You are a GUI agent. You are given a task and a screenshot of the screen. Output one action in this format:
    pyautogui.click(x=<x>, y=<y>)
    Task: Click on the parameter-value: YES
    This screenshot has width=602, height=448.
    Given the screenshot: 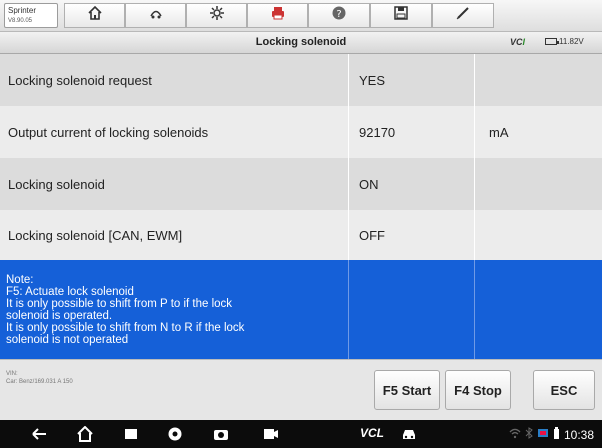 What is the action you would take?
    pyautogui.click(x=411, y=80)
    